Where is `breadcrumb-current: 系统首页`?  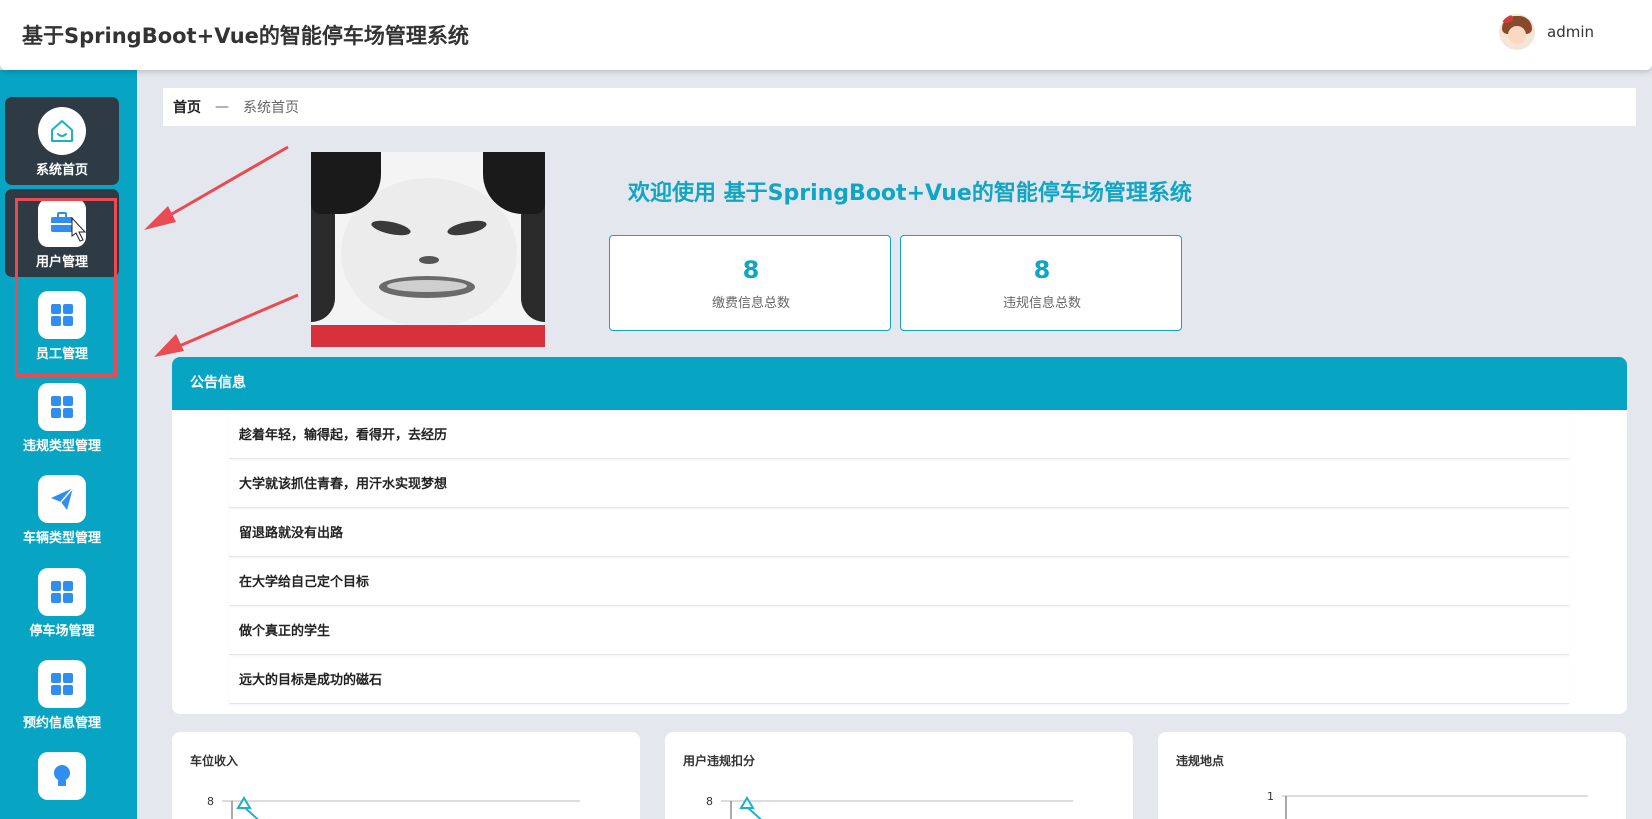
breadcrumb-current: 系统首页 is located at coordinates (271, 108).